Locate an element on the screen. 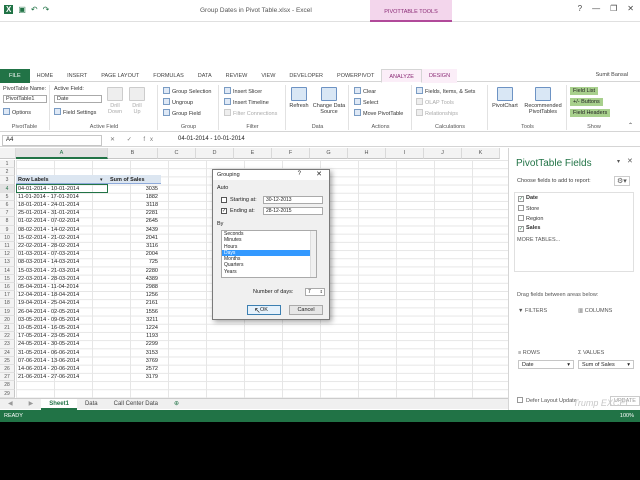 The height and width of the screenshot is (480, 640). spin-arrows-icon: ⇕ is located at coordinates (322, 291).